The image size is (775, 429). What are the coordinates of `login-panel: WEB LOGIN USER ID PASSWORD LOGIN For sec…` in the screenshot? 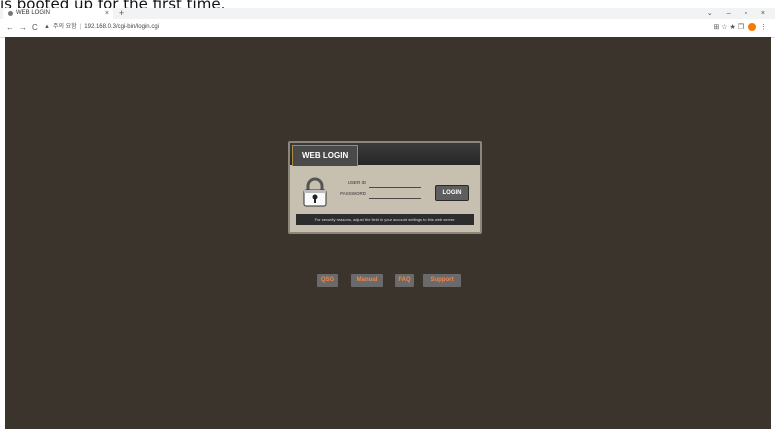 It's located at (385, 187).